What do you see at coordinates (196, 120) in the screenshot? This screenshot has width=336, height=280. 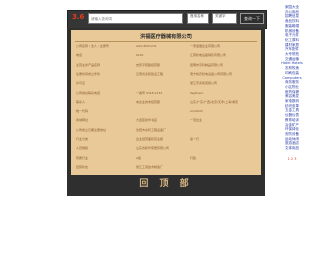 I see `company-field: 一流企业` at bounding box center [196, 120].